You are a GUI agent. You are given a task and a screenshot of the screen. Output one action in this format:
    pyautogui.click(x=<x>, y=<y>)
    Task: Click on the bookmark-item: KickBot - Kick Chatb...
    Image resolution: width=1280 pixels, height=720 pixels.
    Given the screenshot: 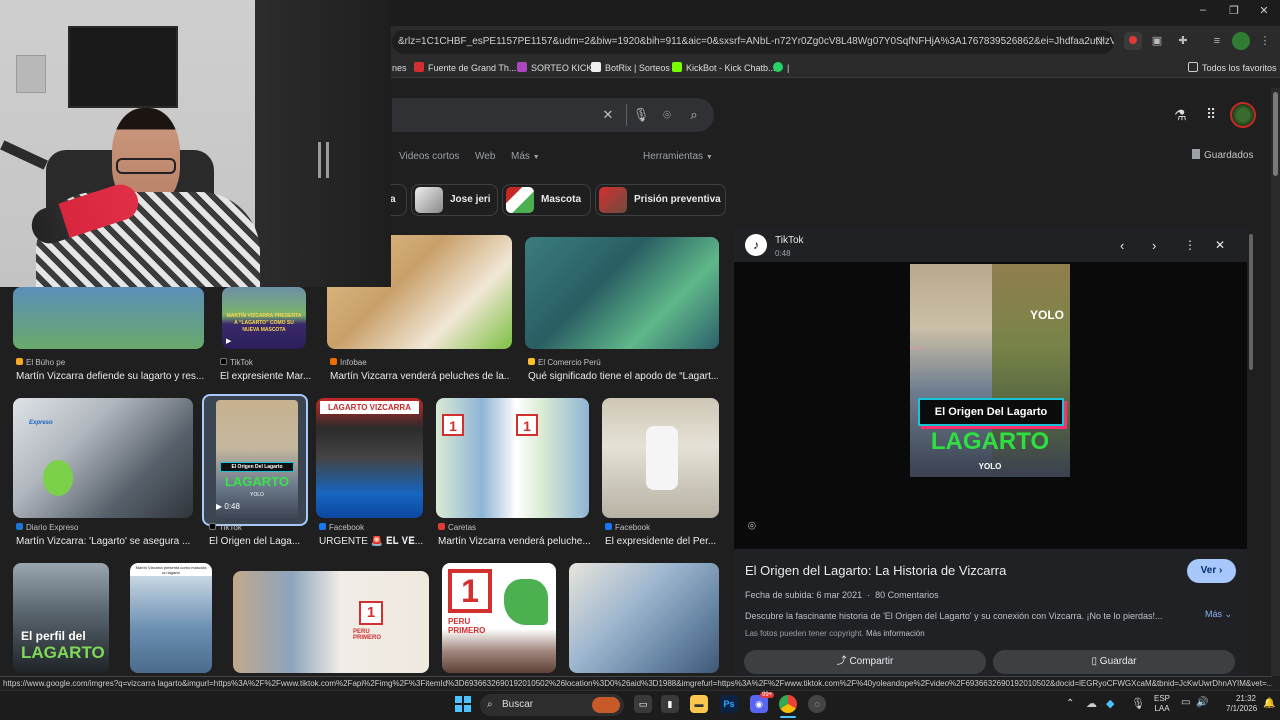 What is the action you would take?
    pyautogui.click(x=724, y=68)
    